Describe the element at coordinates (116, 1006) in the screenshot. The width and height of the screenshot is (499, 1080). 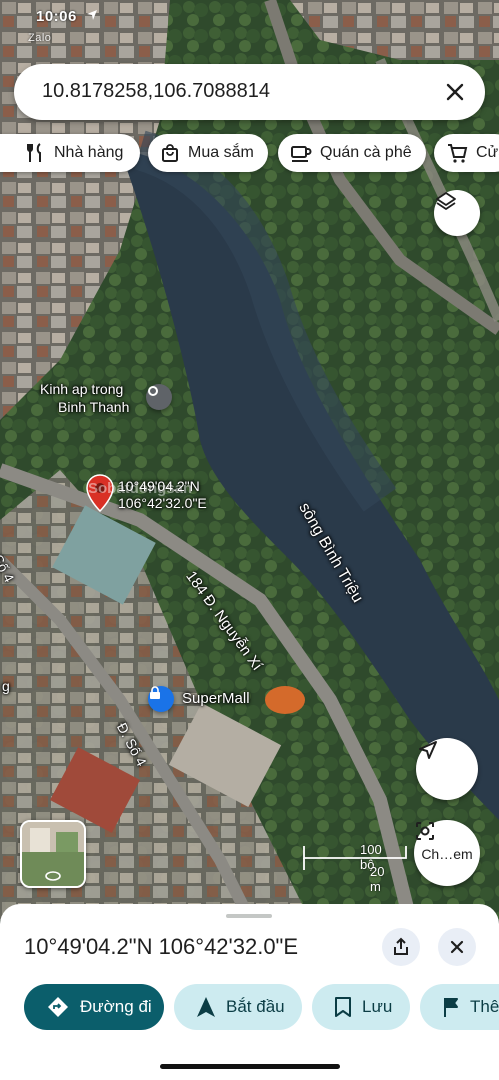
I see `directions-label: Đường đi` at that location.